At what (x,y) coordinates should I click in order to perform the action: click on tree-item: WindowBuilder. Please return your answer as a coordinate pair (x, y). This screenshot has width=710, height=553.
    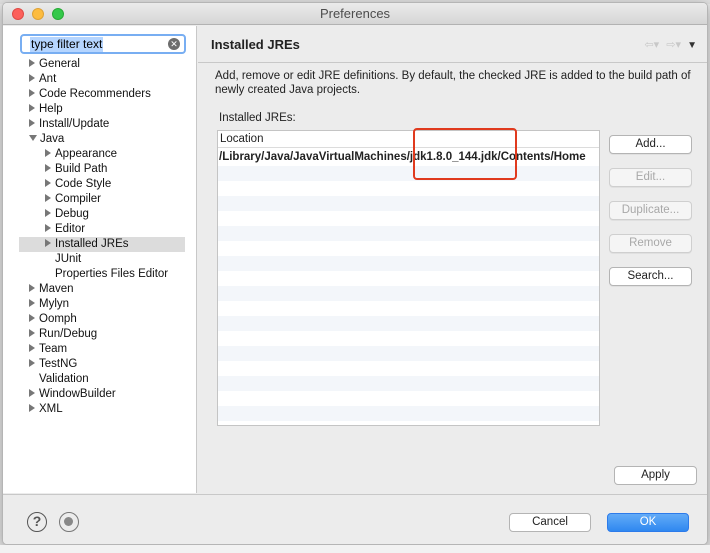
    Looking at the image, I should click on (100, 394).